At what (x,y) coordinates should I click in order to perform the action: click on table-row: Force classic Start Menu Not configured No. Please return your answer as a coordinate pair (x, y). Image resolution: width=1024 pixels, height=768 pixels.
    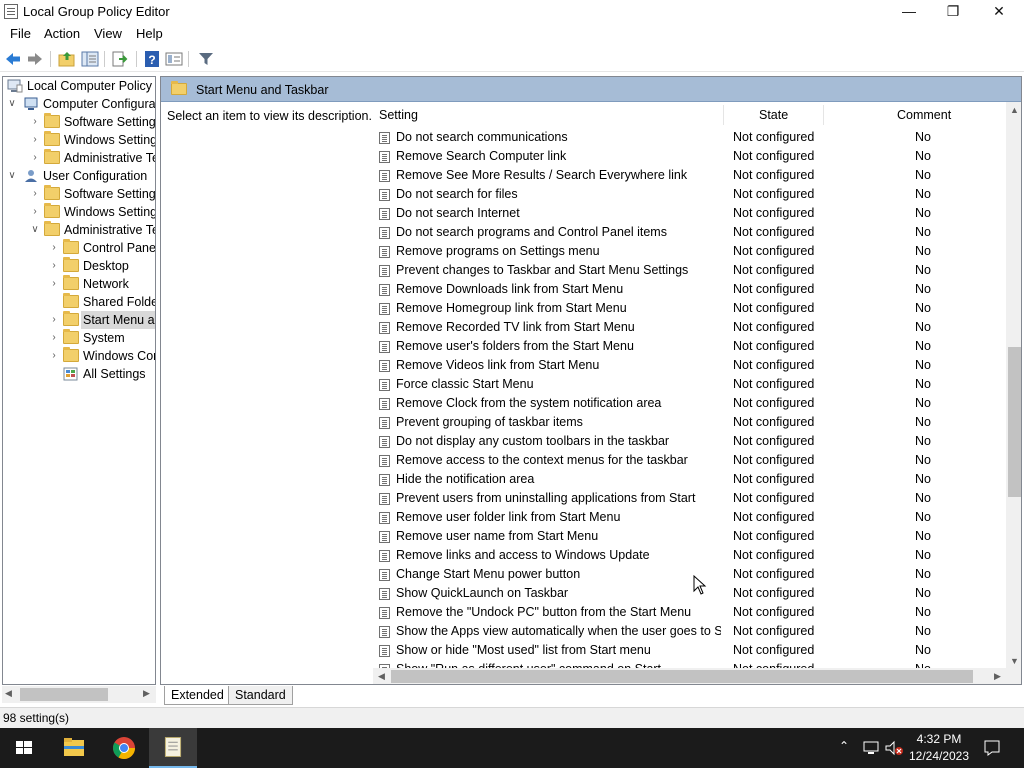
    Looking at the image, I should click on (691, 384).